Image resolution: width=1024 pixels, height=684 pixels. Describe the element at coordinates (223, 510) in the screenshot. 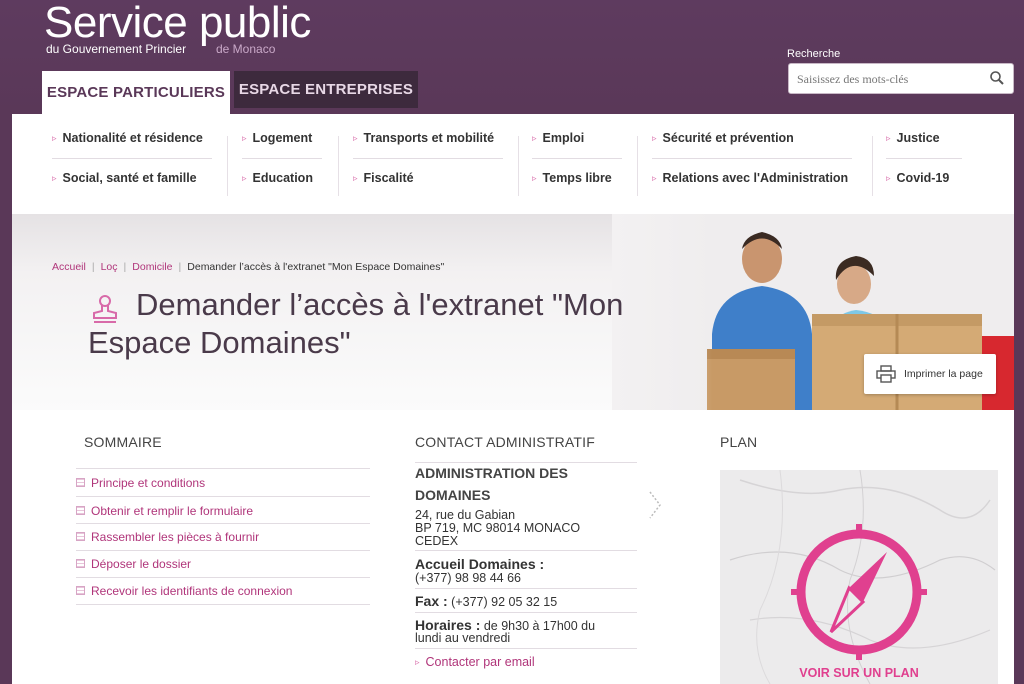

I see `sommaire-item: Obtenir et remplir le formulaire` at that location.